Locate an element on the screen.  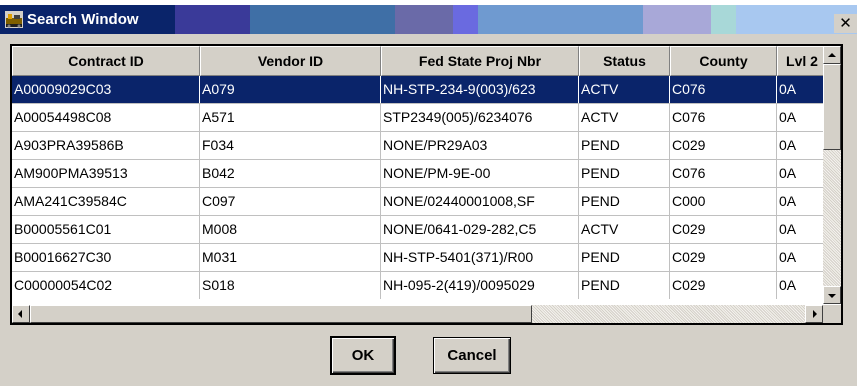
column-header: Vendor ID is located at coordinates (290, 61).